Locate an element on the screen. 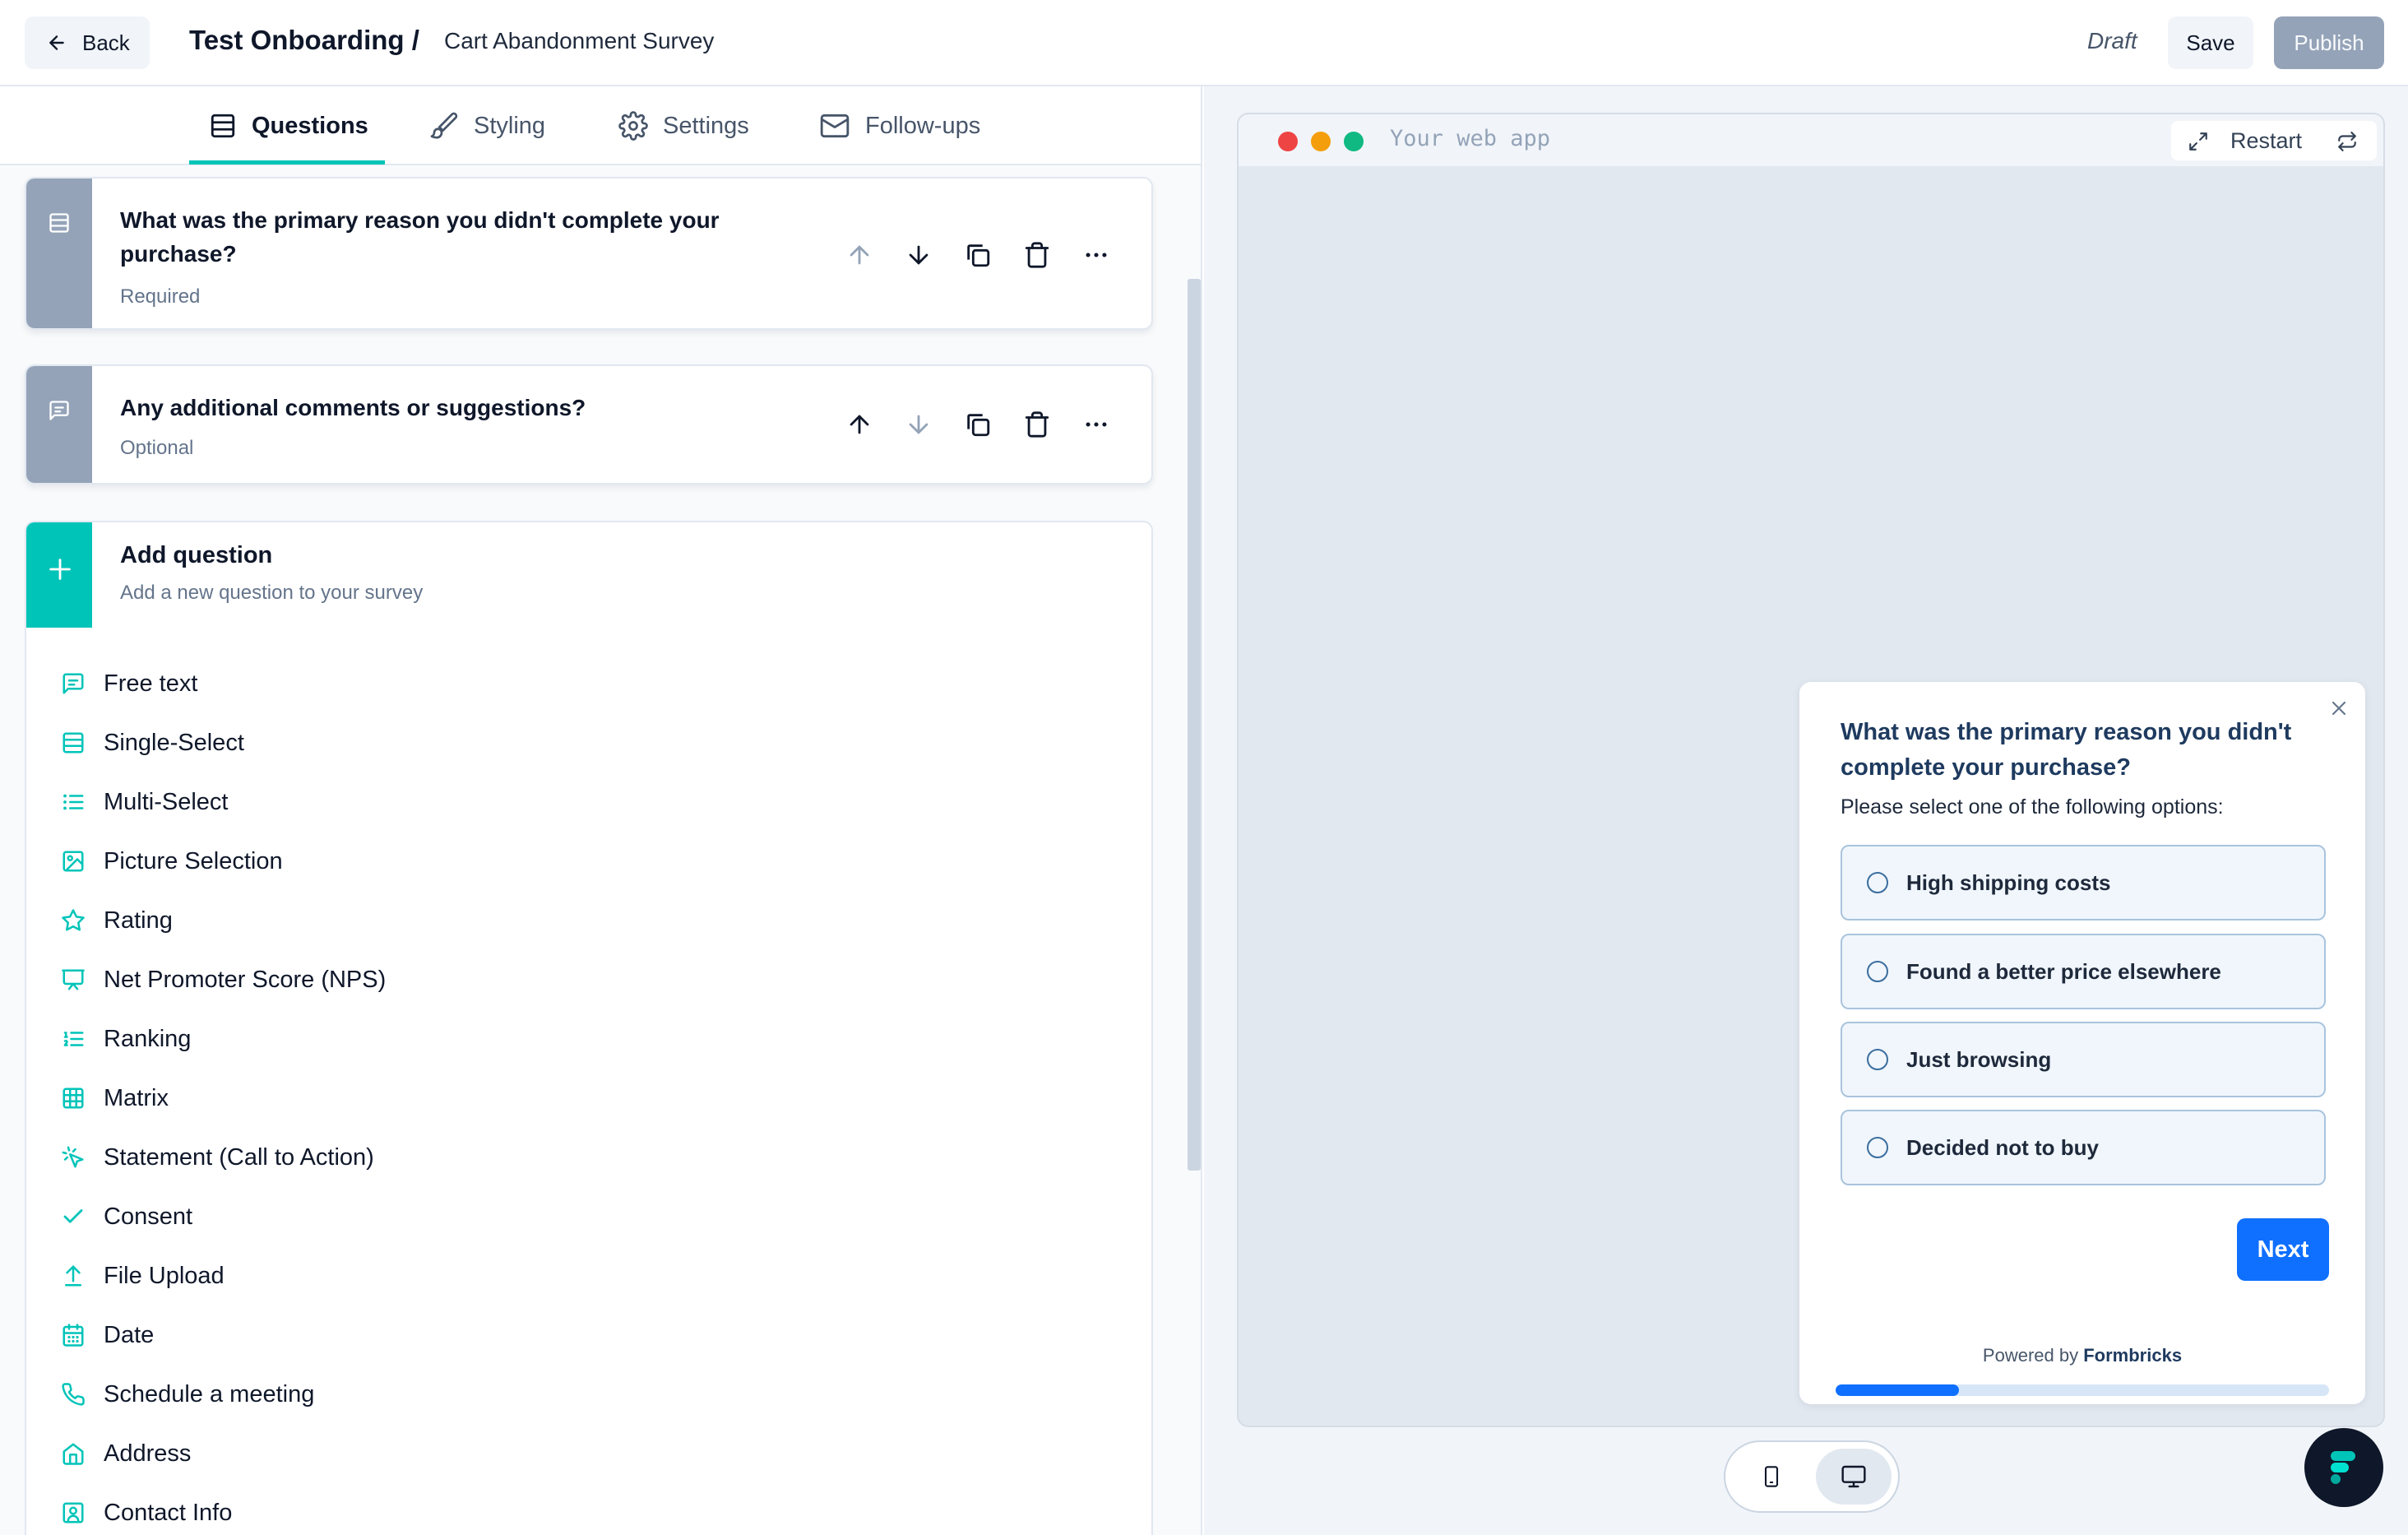  question-type-free-text: Free text is located at coordinates (223, 683).